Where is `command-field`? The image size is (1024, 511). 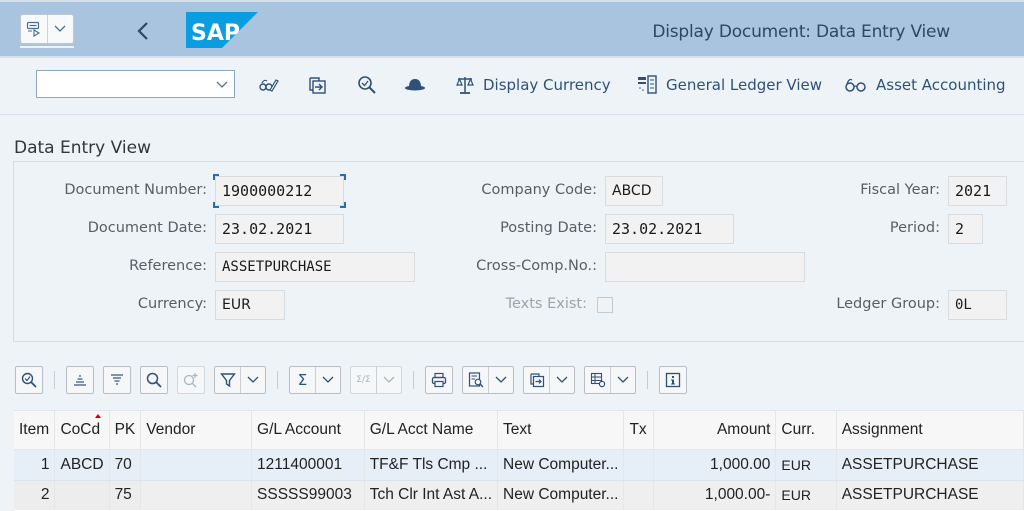 command-field is located at coordinates (135, 84).